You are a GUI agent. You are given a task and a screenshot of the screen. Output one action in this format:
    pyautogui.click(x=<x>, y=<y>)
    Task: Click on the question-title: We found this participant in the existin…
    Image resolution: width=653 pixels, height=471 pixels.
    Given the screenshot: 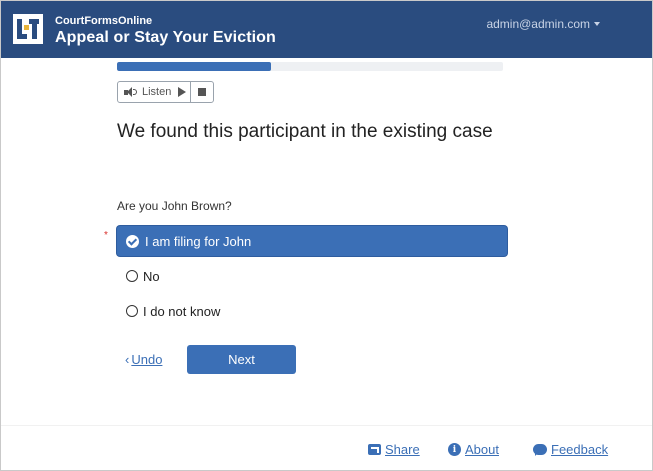 What is the action you would take?
    pyautogui.click(x=305, y=131)
    